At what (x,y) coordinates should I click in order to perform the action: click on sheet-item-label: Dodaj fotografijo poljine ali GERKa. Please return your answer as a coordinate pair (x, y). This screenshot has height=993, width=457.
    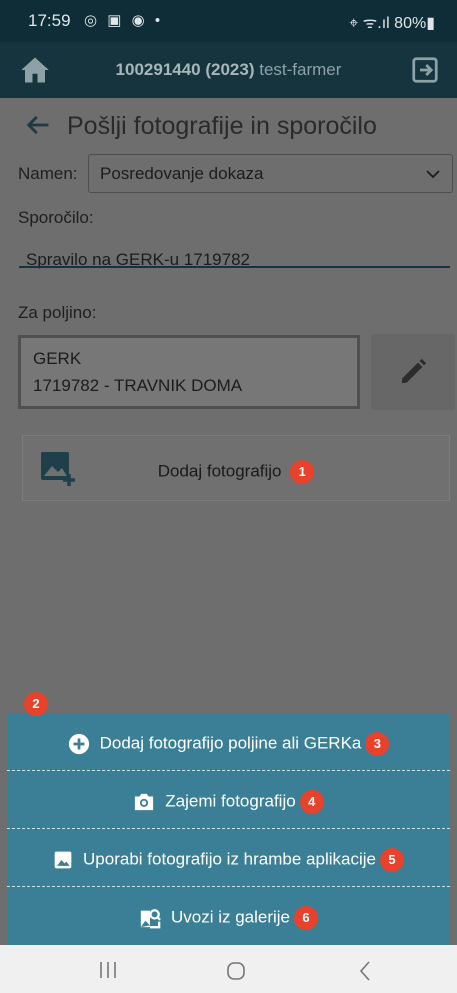
    Looking at the image, I should click on (230, 743).